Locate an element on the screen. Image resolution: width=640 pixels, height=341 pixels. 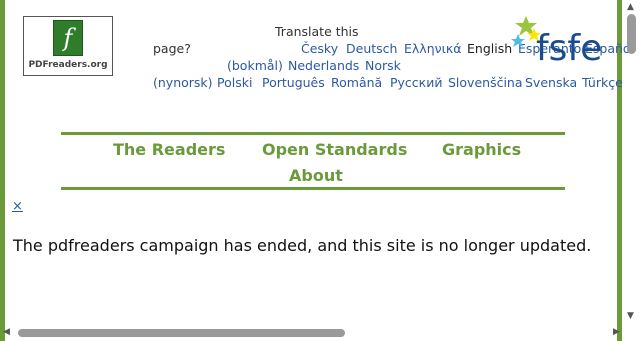
vertical-scrollbar-thumb is located at coordinates (631, 34).